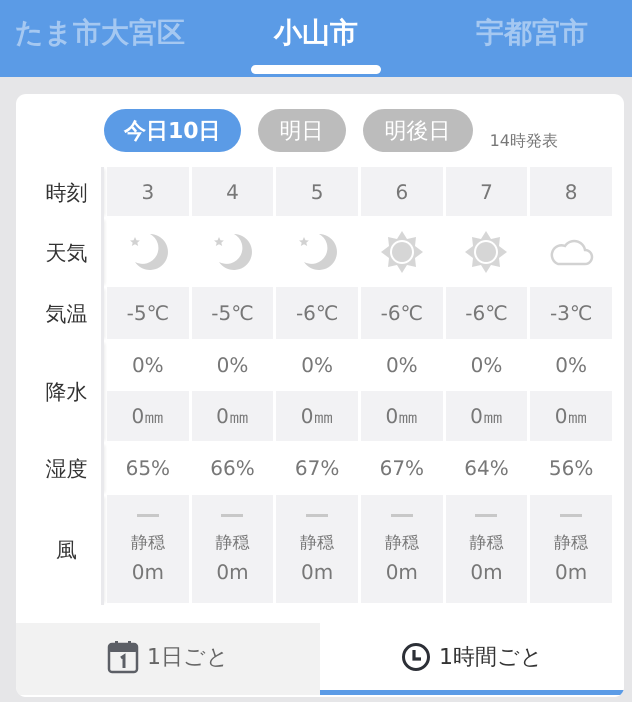  I want to click on city-tab: 小山市, so click(316, 38).